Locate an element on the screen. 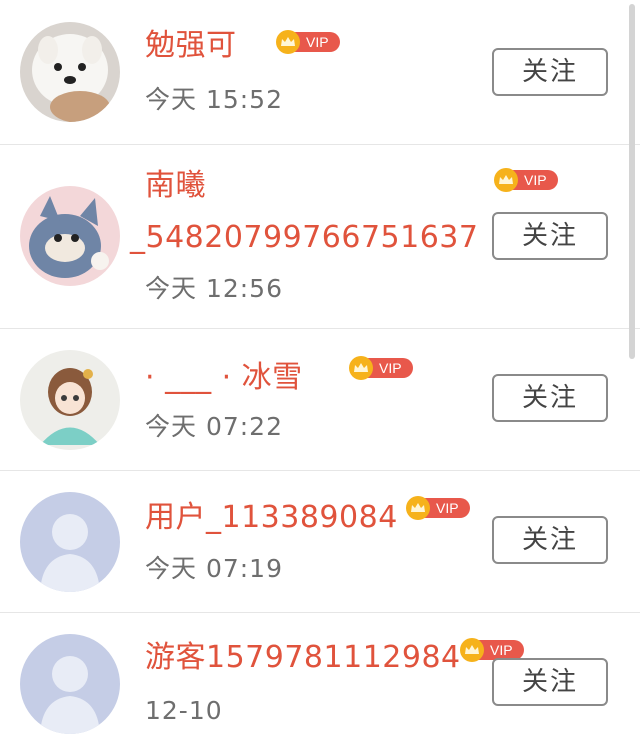 Image resolution: width=640 pixels, height=751 pixels. follow-time: 今天 07:19 is located at coordinates (214, 568).